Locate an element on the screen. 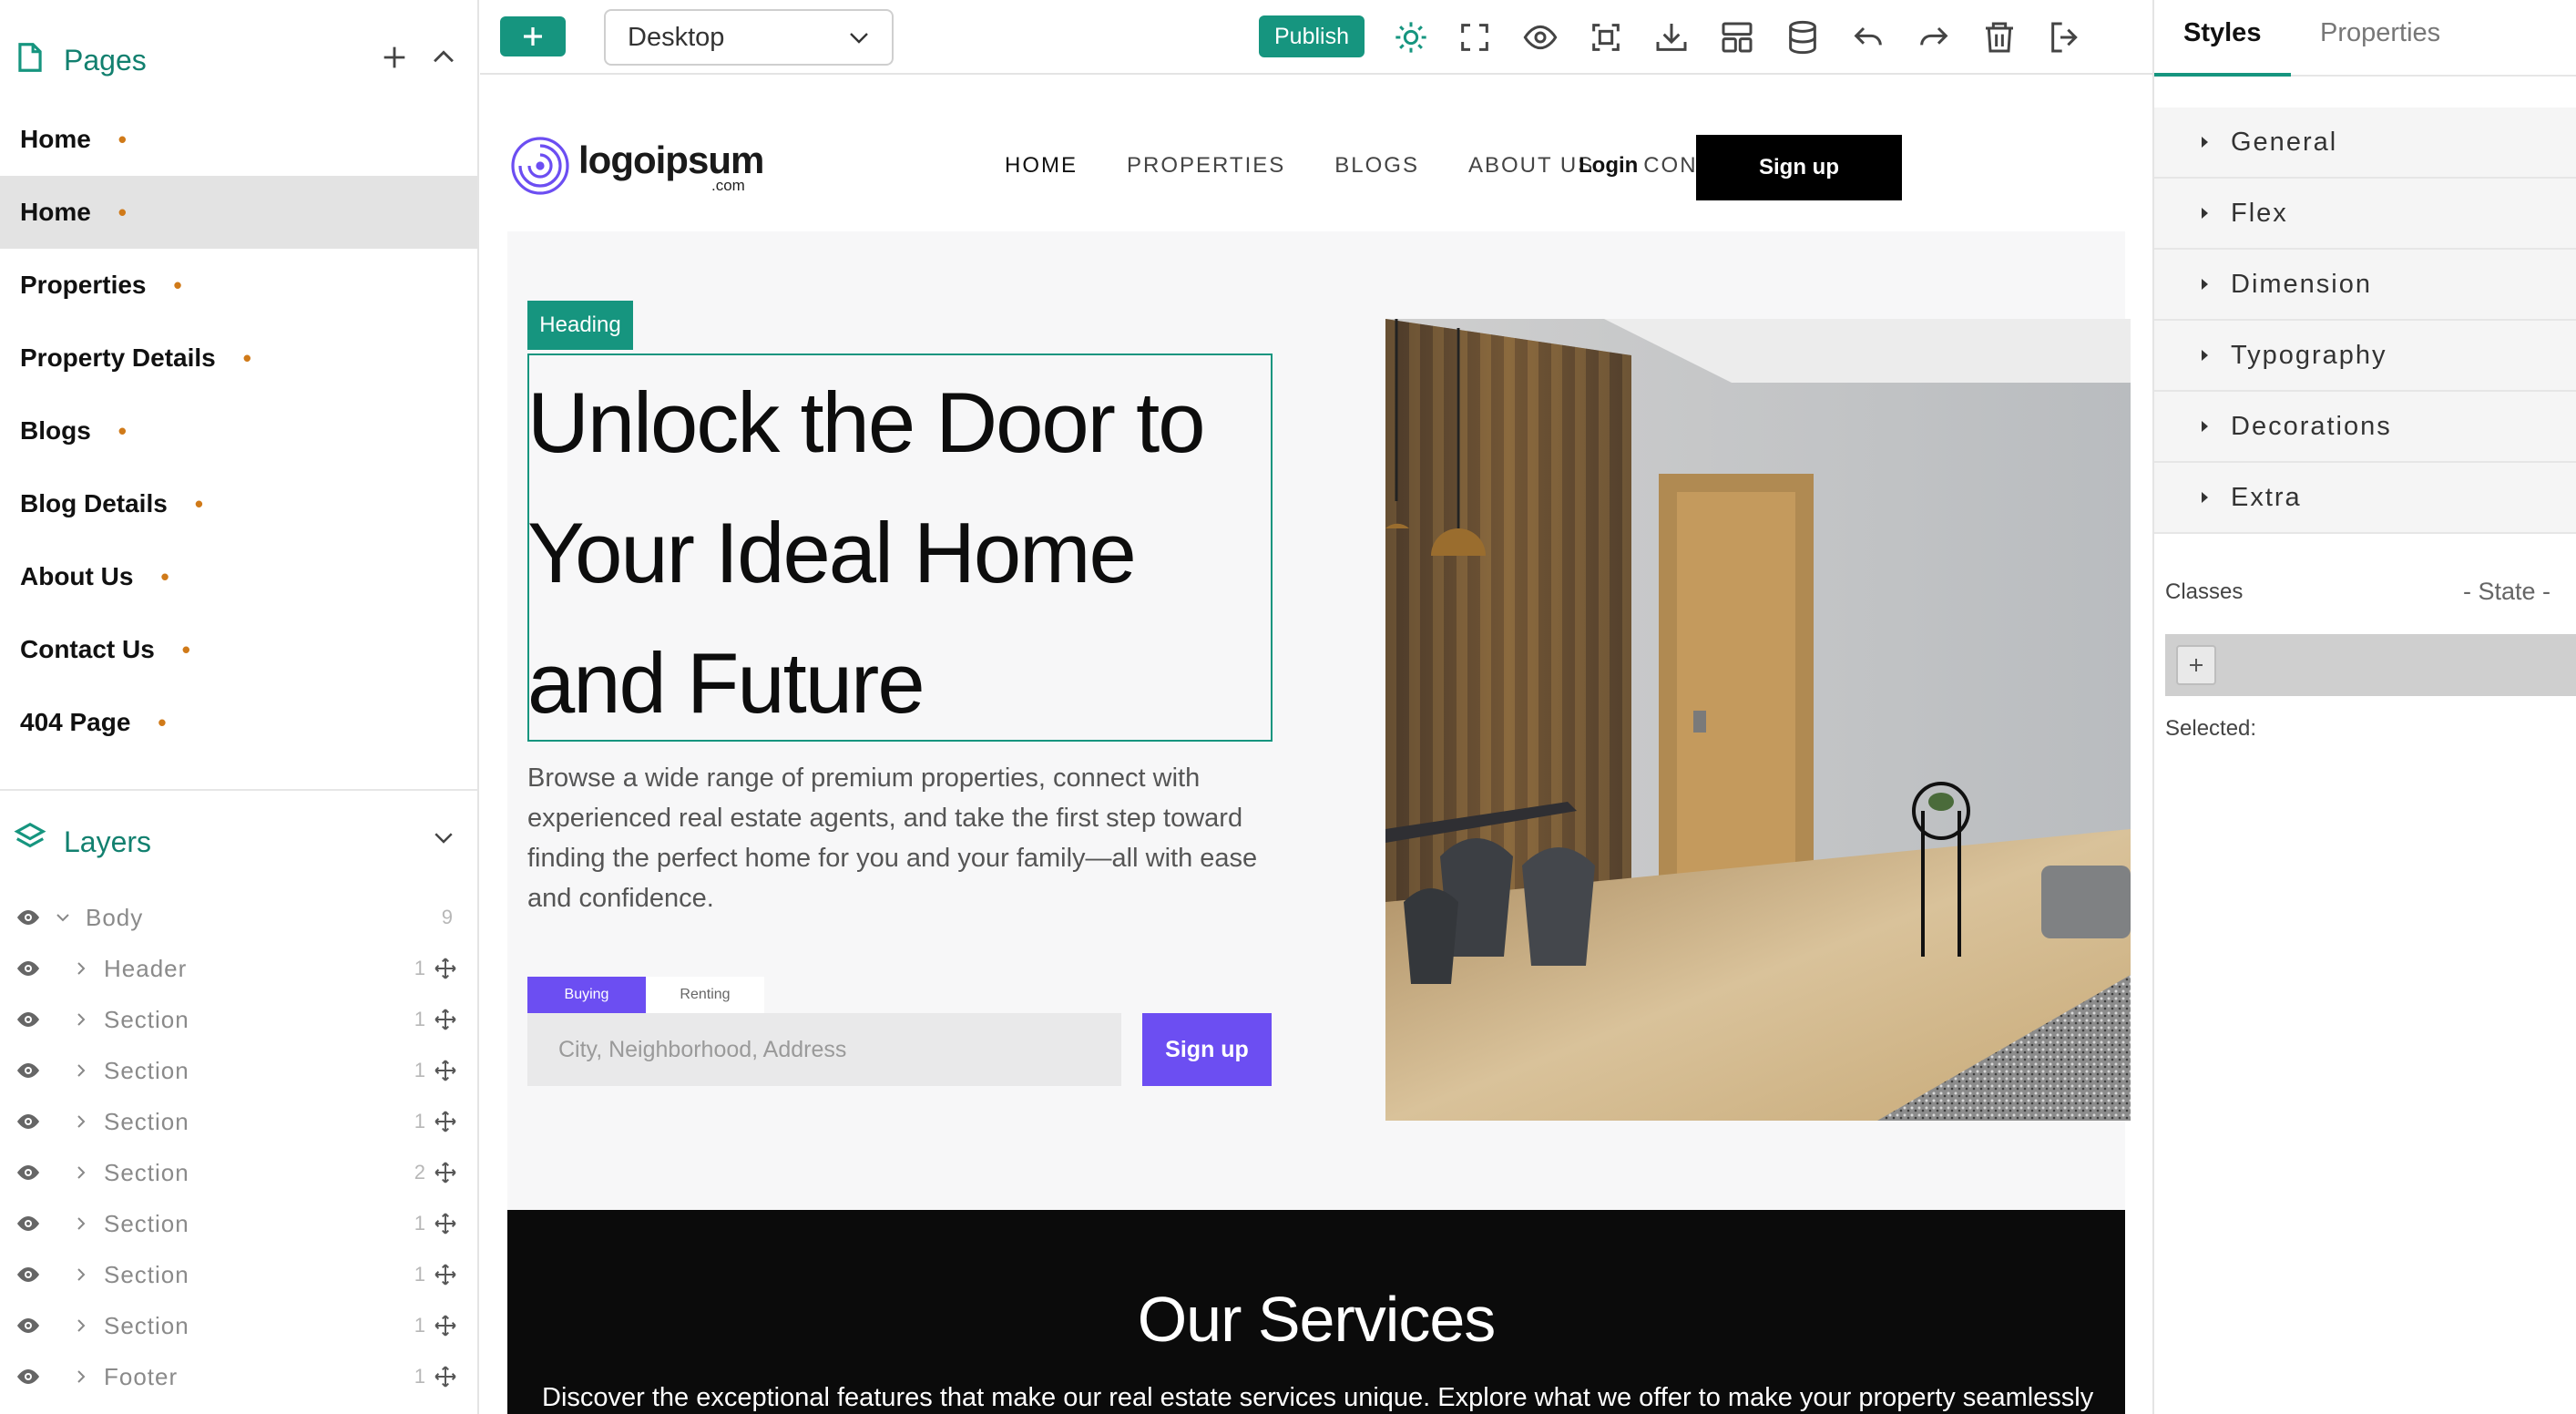 This screenshot has width=2576, height=1414. layer-row: Body 9 is located at coordinates (238, 917).